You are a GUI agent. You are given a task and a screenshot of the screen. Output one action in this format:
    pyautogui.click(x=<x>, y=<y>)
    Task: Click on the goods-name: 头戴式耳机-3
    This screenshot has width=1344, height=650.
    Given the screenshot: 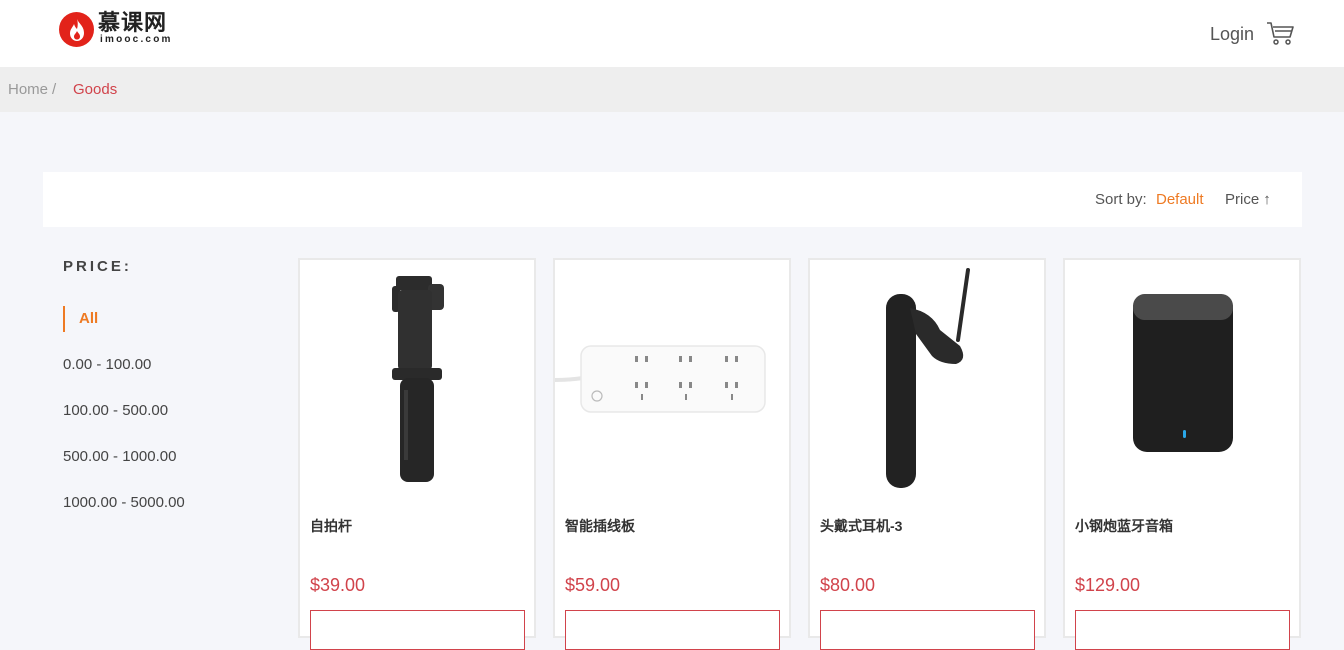 What is the action you would take?
    pyautogui.click(x=861, y=526)
    